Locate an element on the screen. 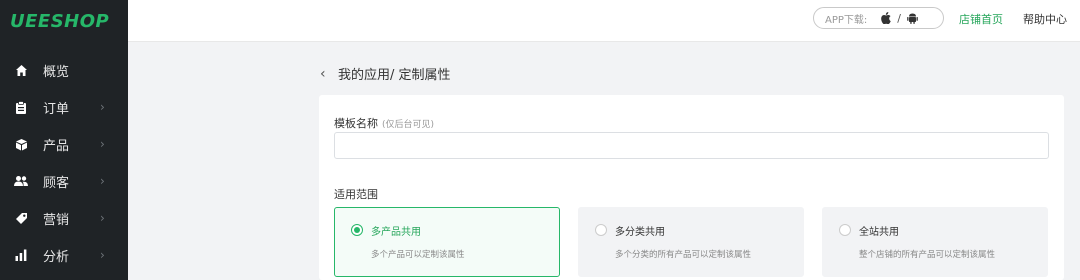 The image size is (1080, 280). scope-option-title: 全站共用 is located at coordinates (879, 232).